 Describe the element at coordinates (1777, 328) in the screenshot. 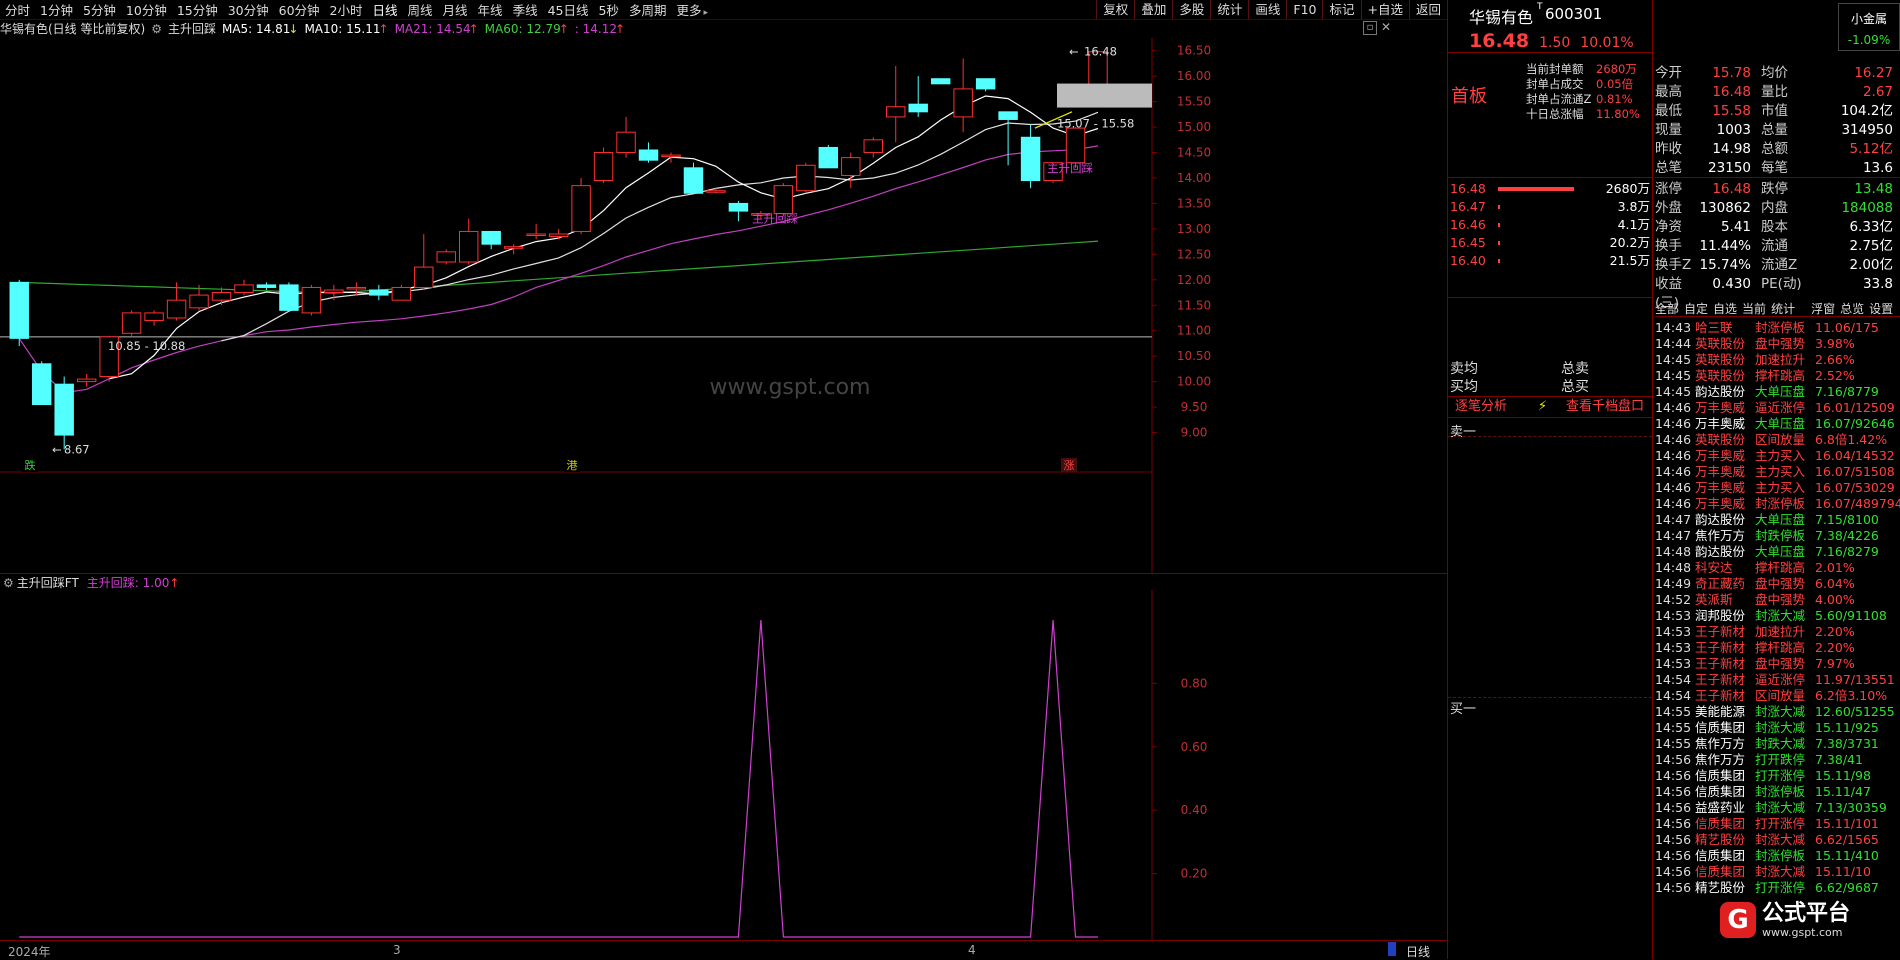

I see `tape-row: 14:43 哈三联 封涨停板 11.06/175` at that location.